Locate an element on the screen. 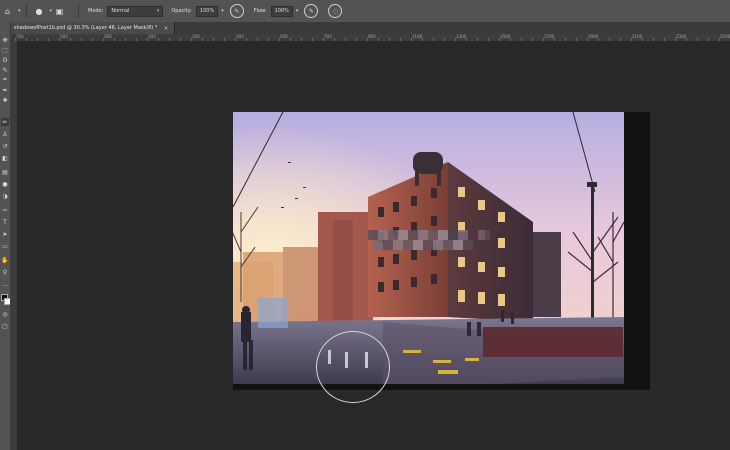 This screenshot has height=450, width=730. history-brush-tool-icon: ↺ is located at coordinates (5, 146).